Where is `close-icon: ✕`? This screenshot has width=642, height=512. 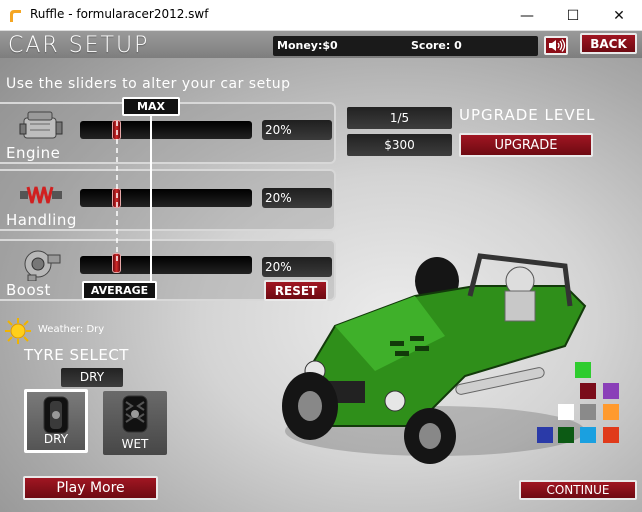 close-icon: ✕ is located at coordinates (619, 15).